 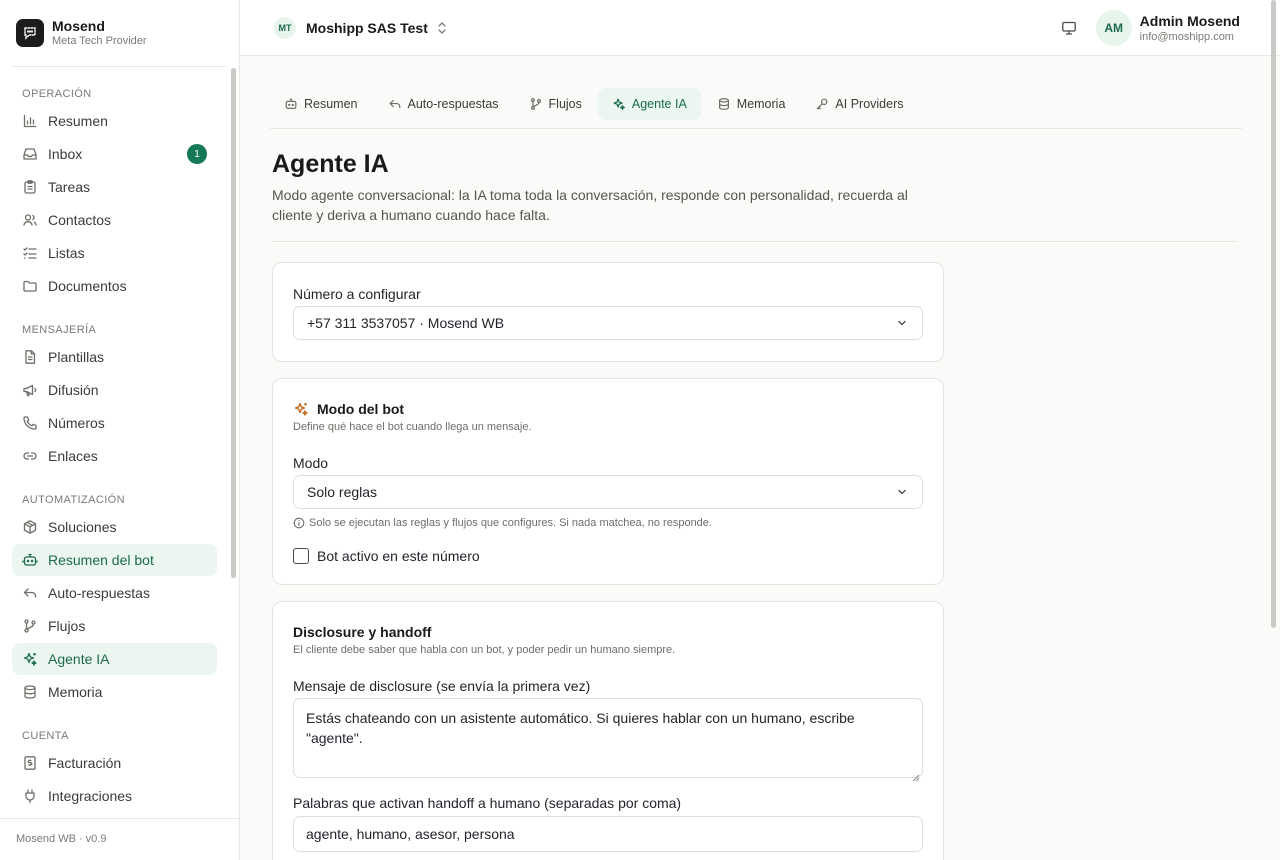 What do you see at coordinates (1273, 314) in the screenshot?
I see `main-scrollbar` at bounding box center [1273, 314].